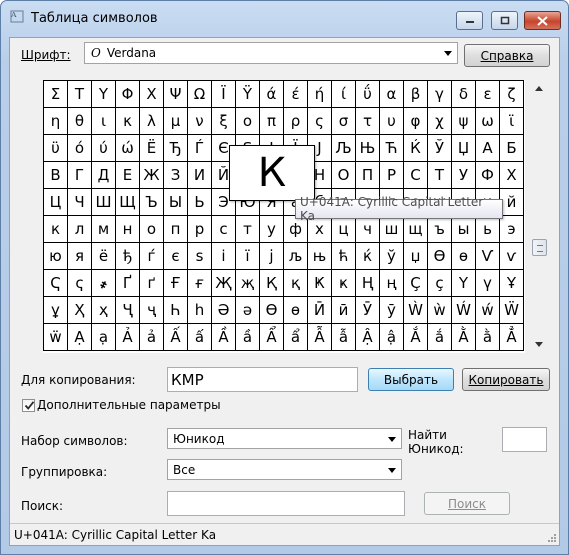 This screenshot has height=555, width=569. Describe the element at coordinates (248, 121) in the screenshot. I see `character-cell: ο` at that location.